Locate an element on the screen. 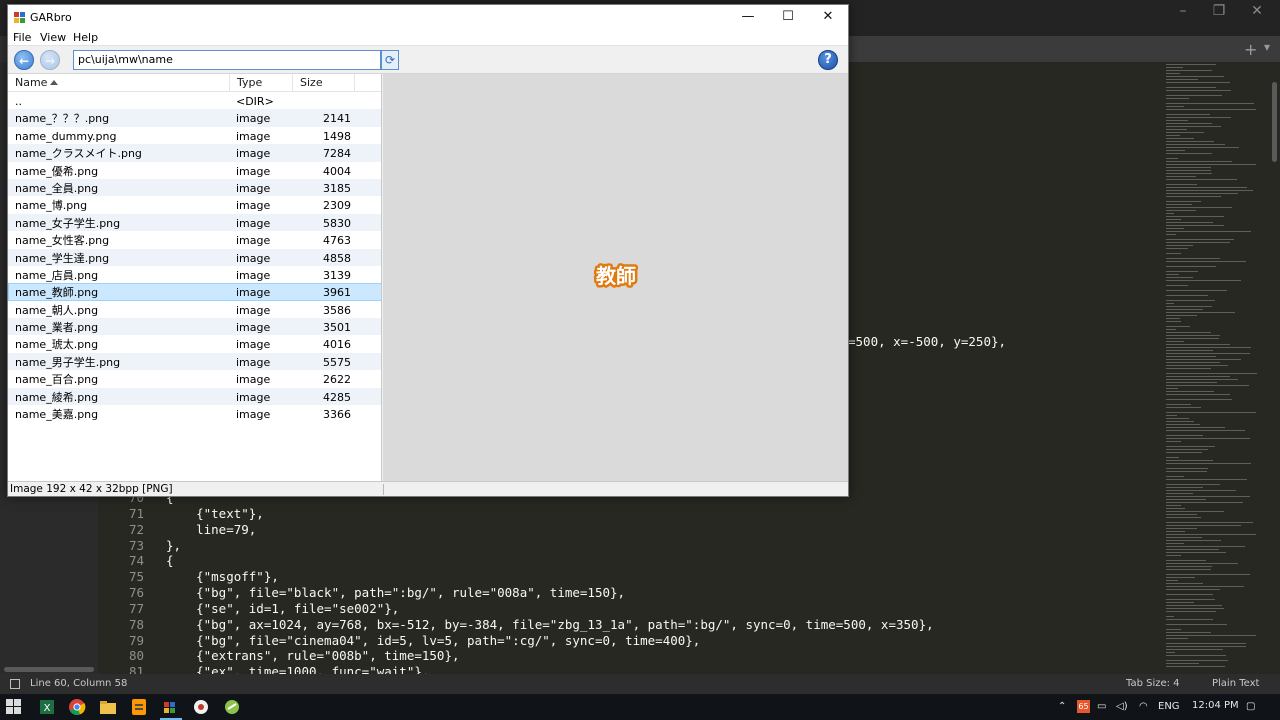 This screenshot has height=720, width=1280. file-explorer-icon is located at coordinates (108, 707).